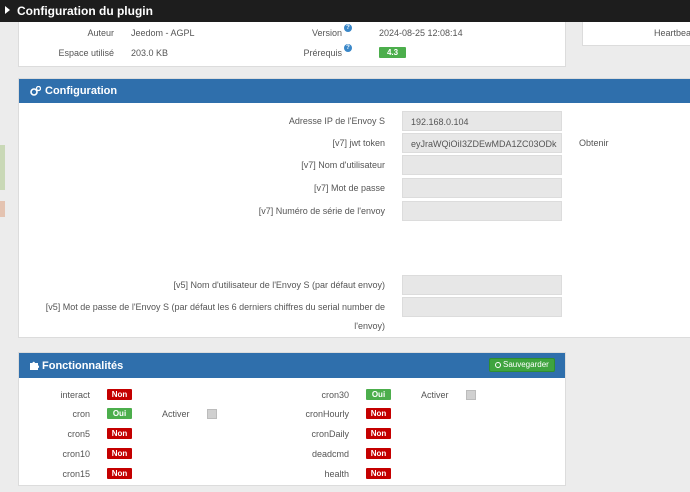  Describe the element at coordinates (310, 31) in the screenshot. I see `version-label: Version?` at that location.